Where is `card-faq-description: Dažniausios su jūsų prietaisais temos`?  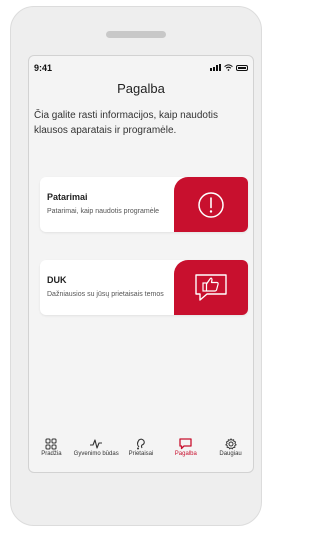
card-faq-description: Dažniausios su jūsų prietaisais temos is located at coordinates (105, 294).